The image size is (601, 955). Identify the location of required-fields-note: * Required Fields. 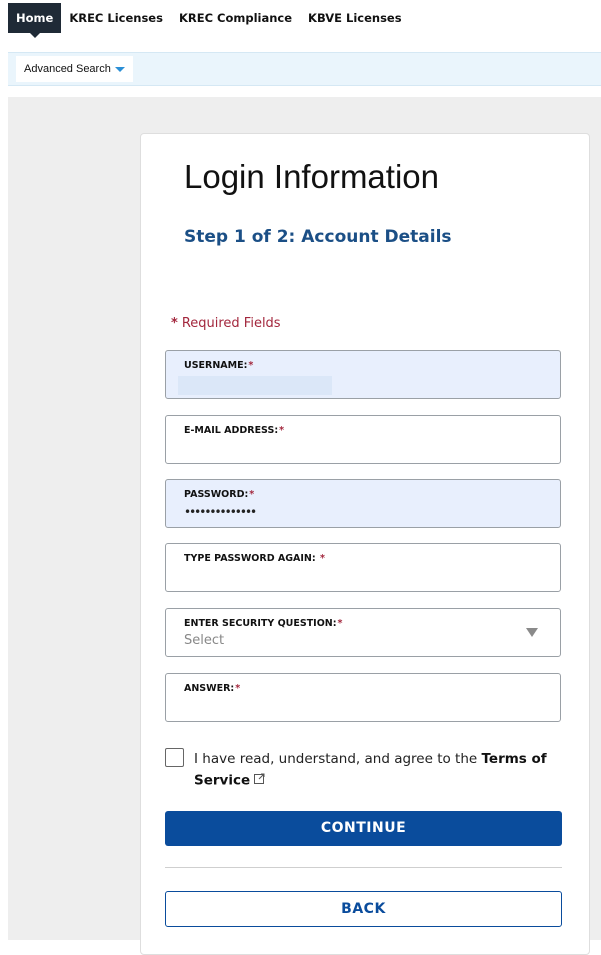
(226, 323).